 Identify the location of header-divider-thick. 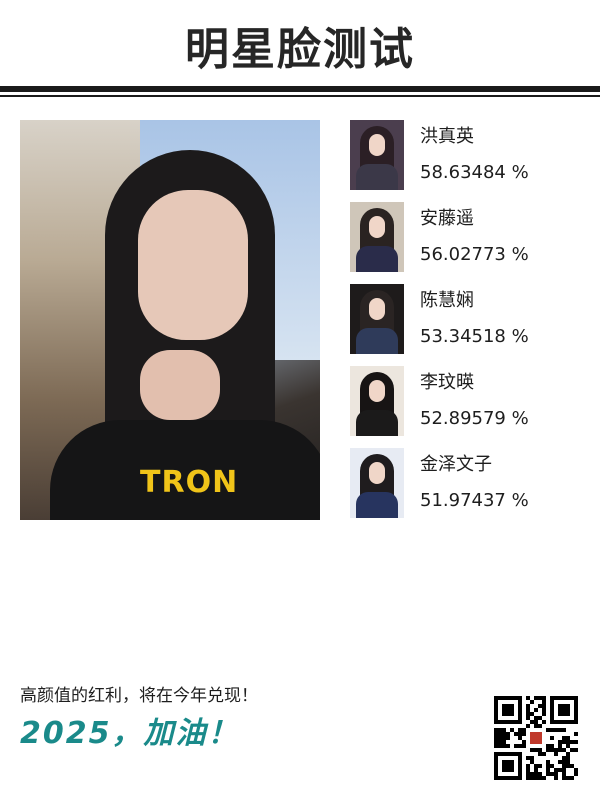
(300, 89).